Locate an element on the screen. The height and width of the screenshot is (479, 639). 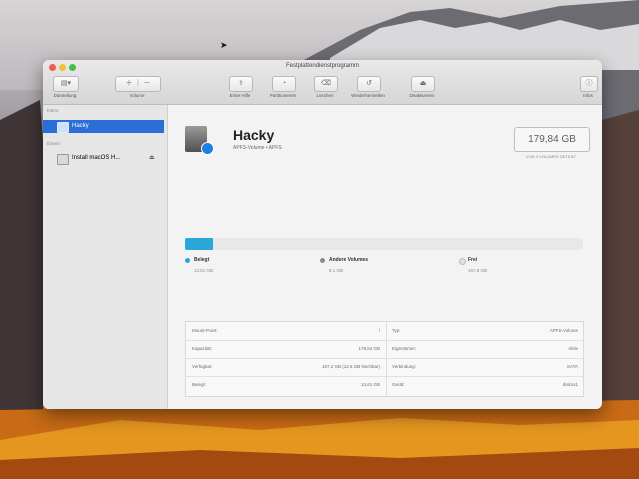
sidebar-item-install-macos: Install macOS H... ⏏ is located at coordinates (103, 158).